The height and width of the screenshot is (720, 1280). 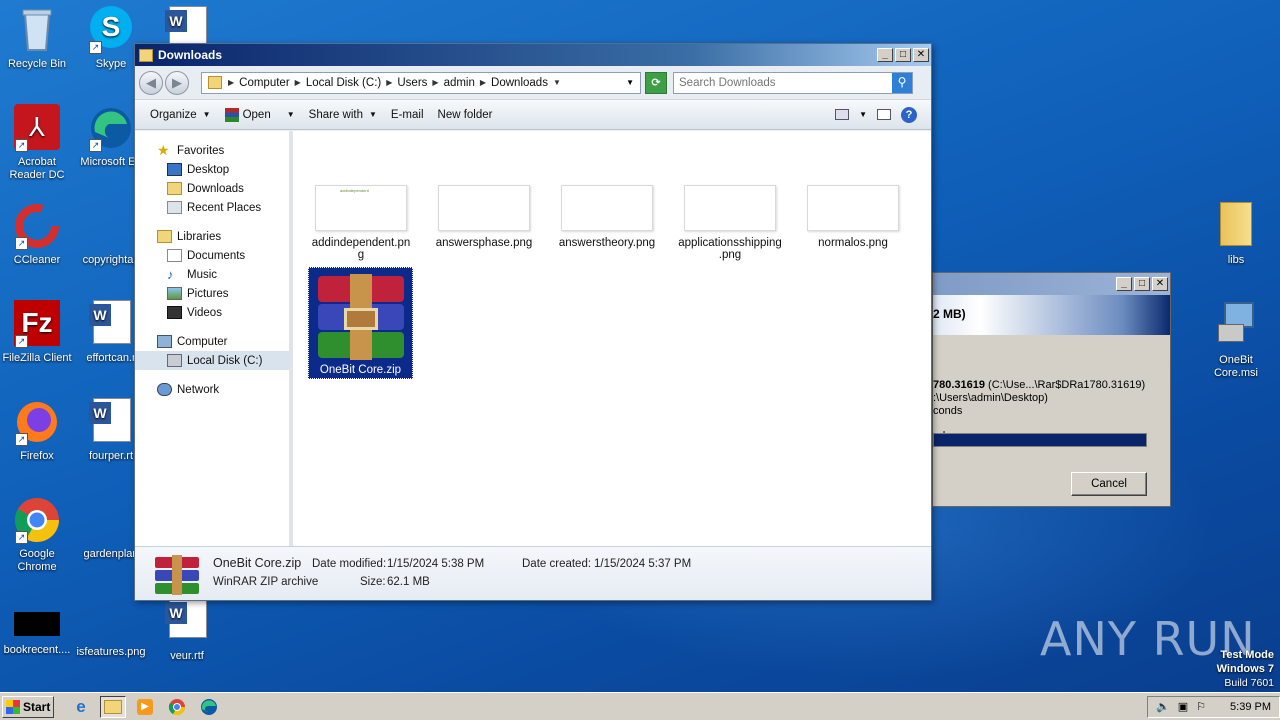 I want to click on dialog-close-button: ✕, so click(x=1160, y=284).